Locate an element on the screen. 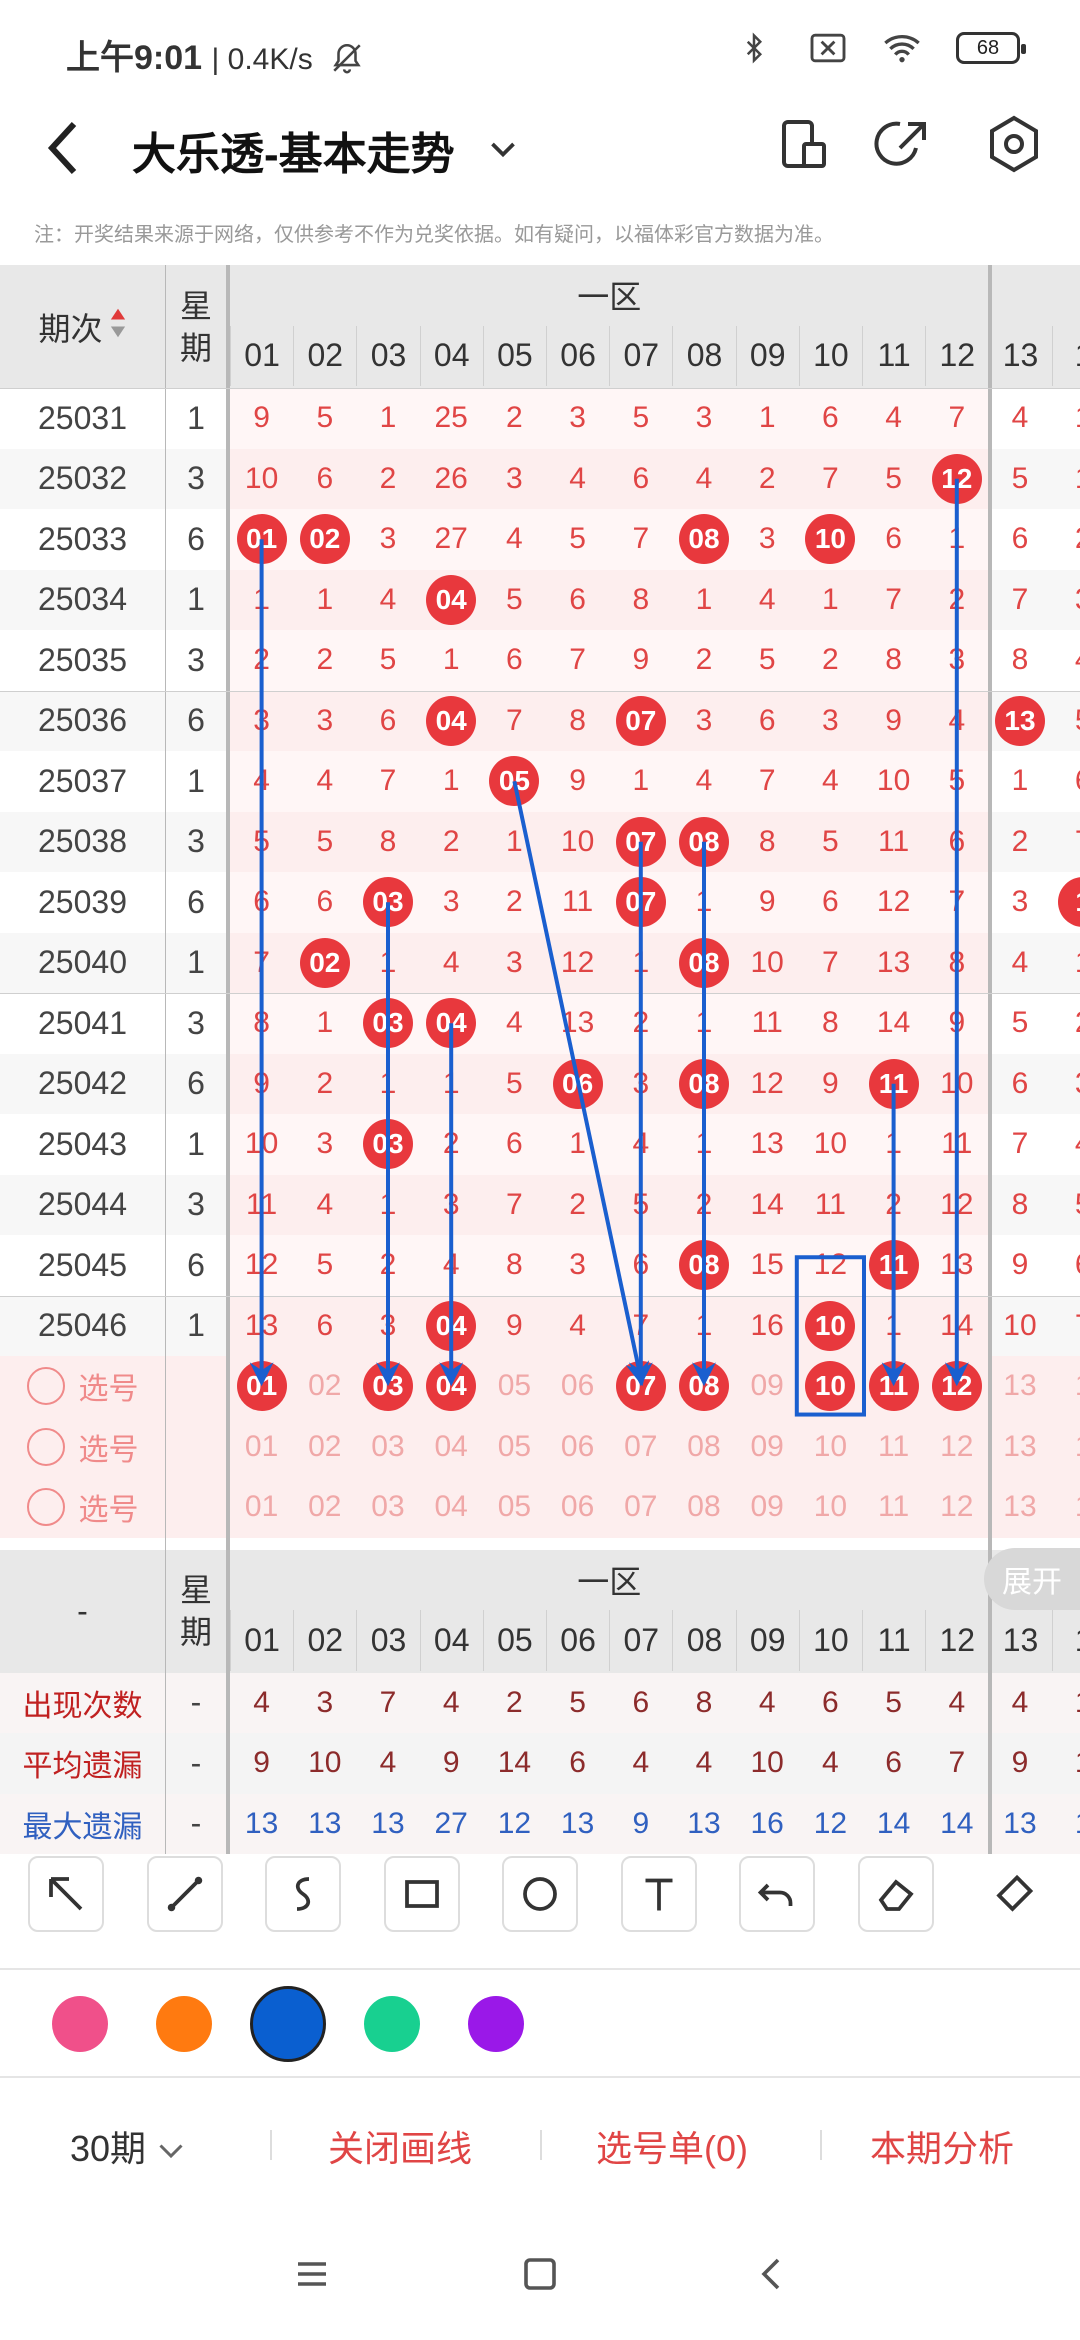 This screenshot has height=2340, width=1080. text-tool-button is located at coordinates (658, 1894).